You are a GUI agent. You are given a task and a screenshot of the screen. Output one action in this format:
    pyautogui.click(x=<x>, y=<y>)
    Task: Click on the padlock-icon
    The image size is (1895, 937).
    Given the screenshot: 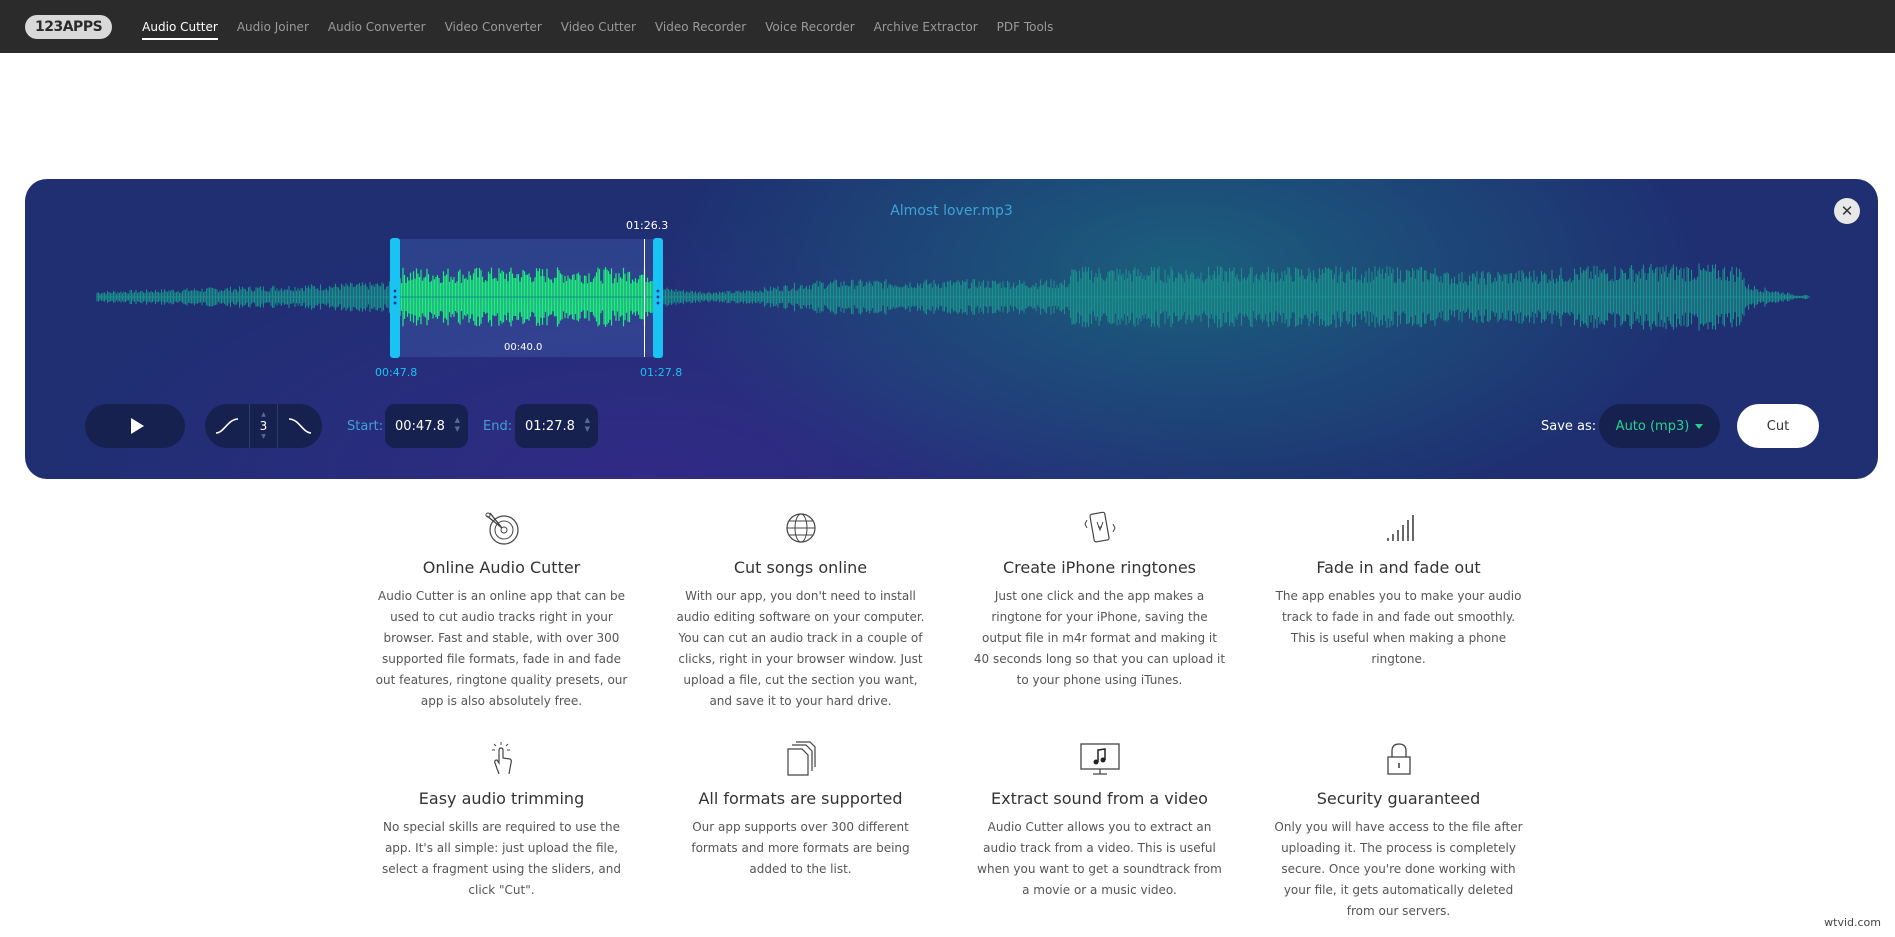 What is the action you would take?
    pyautogui.click(x=1398, y=759)
    